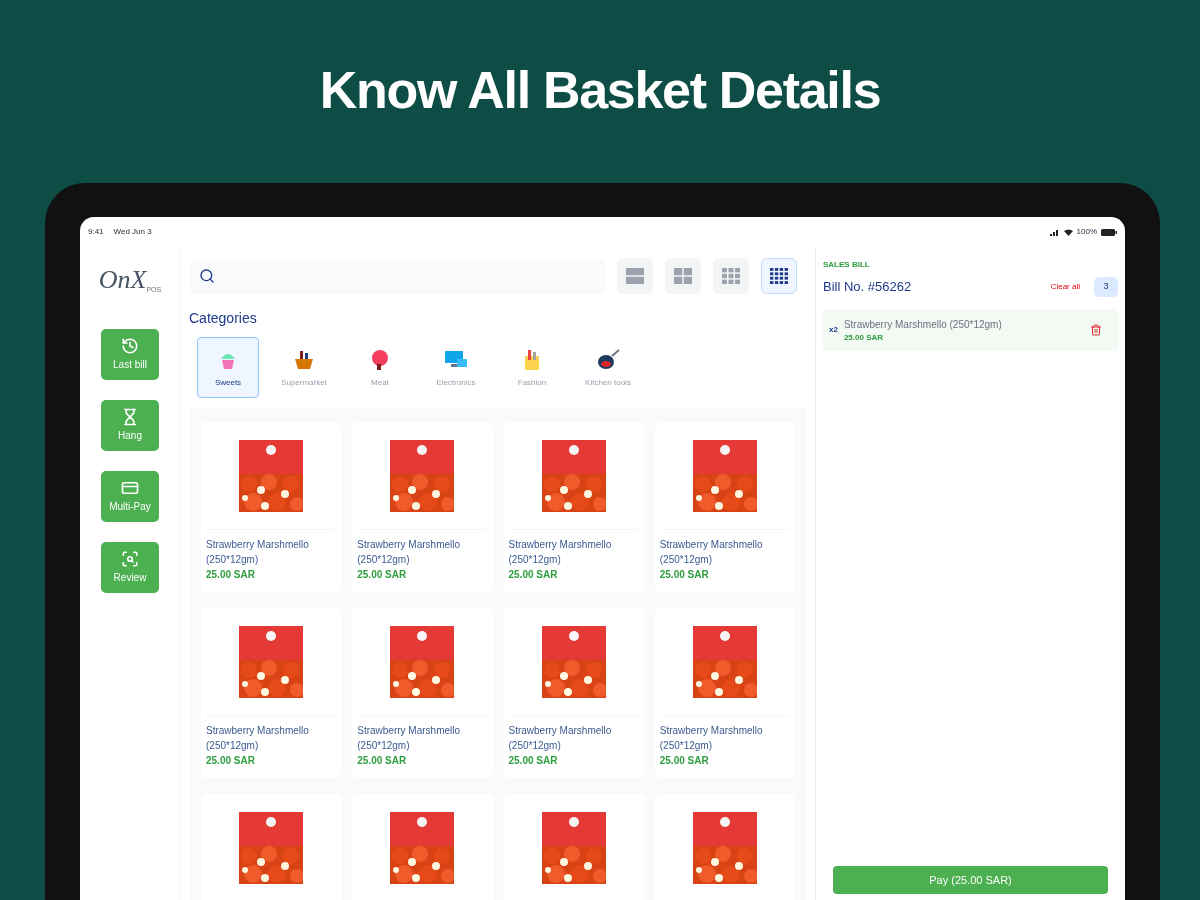 Image resolution: width=1200 pixels, height=900 pixels. Describe the element at coordinates (532, 367) in the screenshot. I see `category-tab: Fashion` at that location.